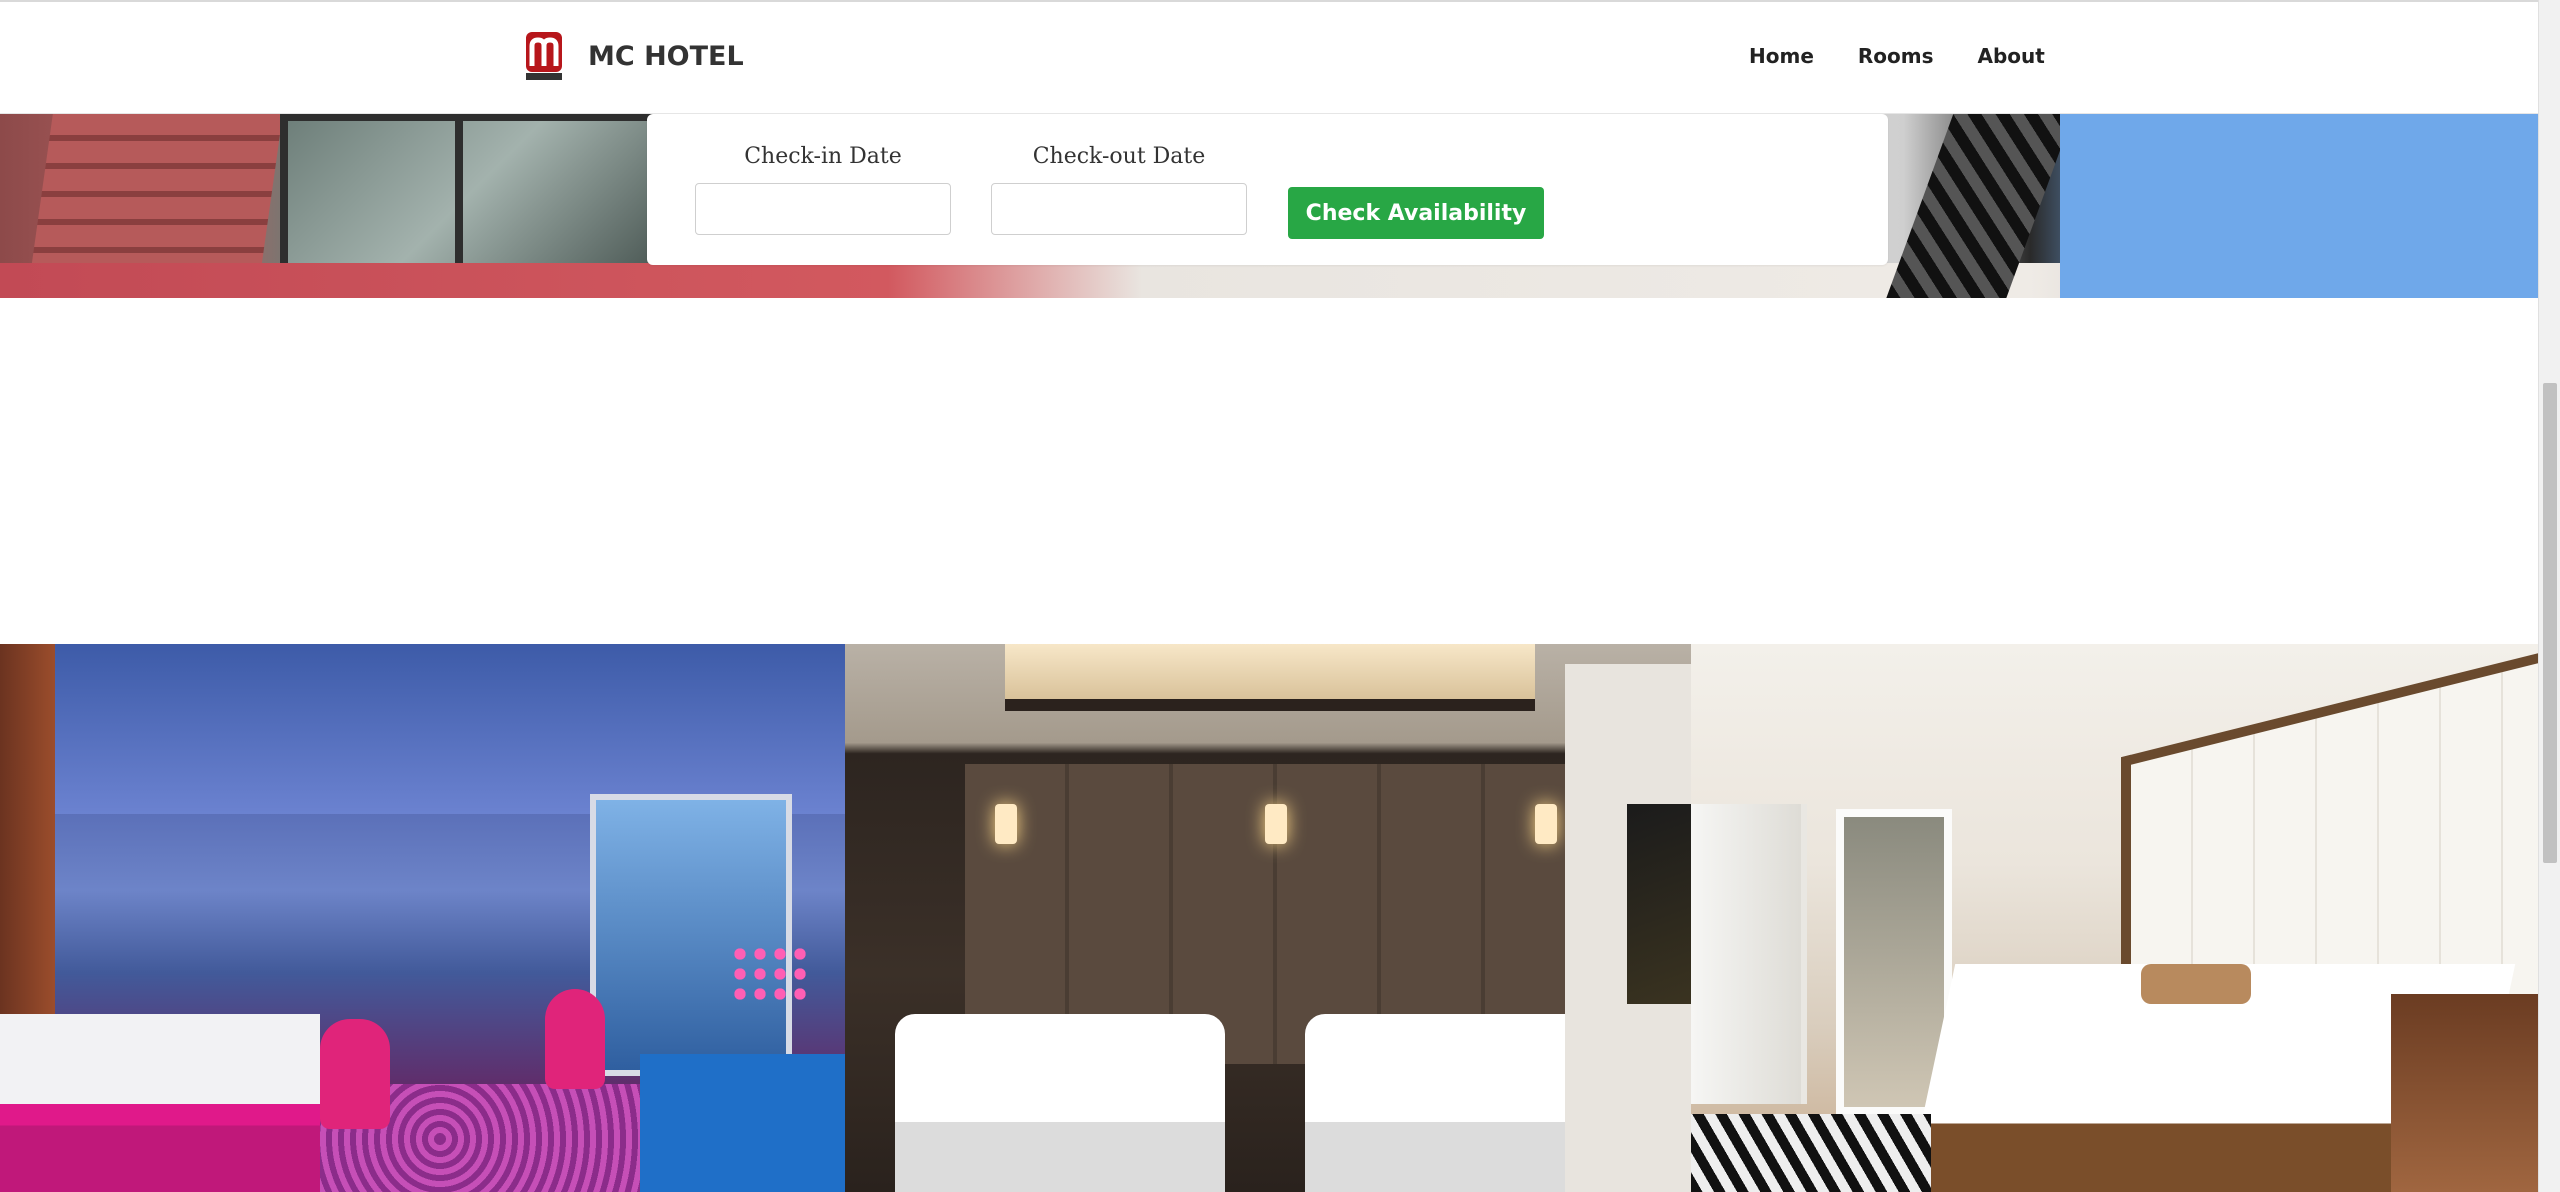 The image size is (2560, 1192). I want to click on brand-name: MC HOTEL, so click(666, 56).